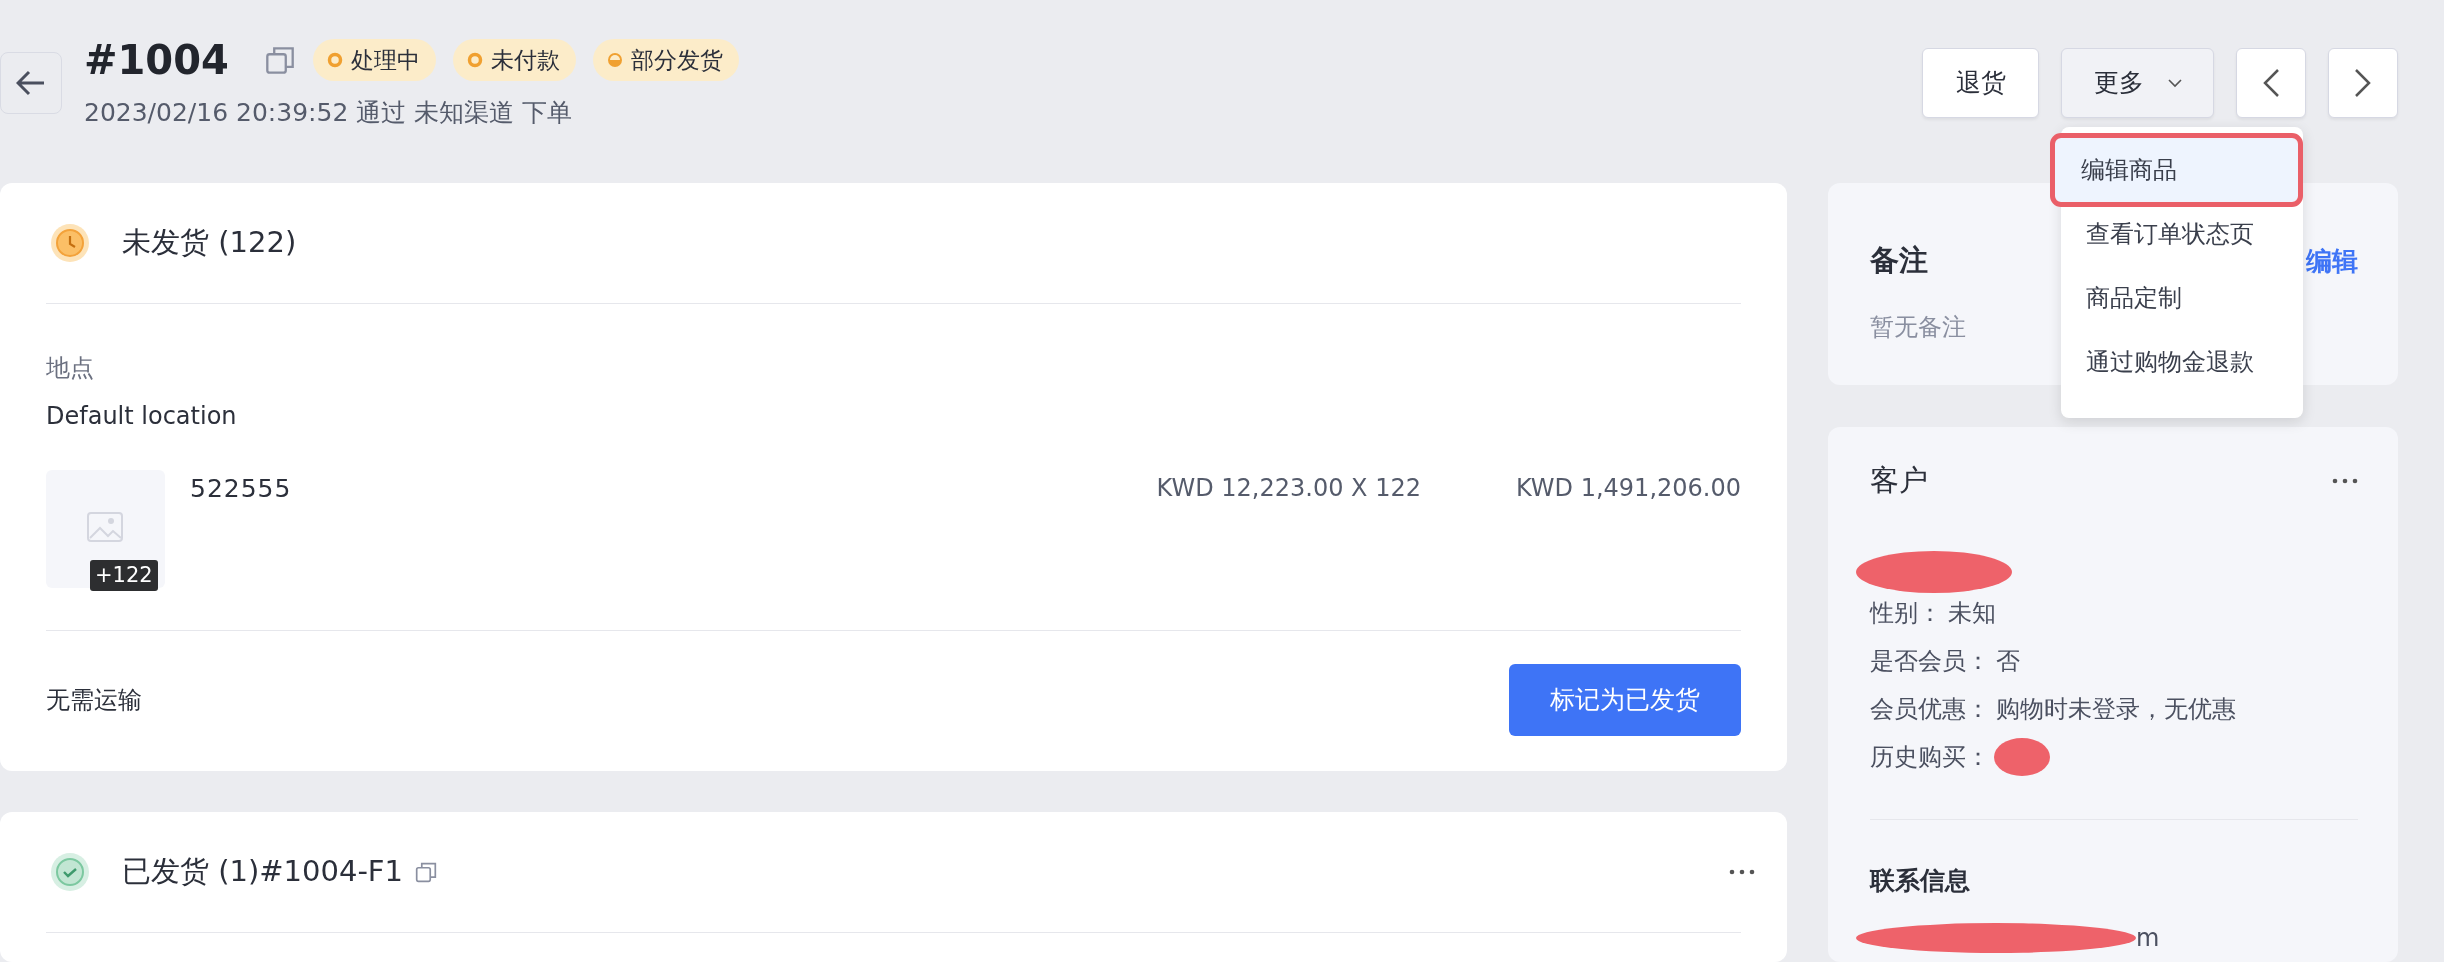  Describe the element at coordinates (665, 60) in the screenshot. I see `status-badge: 部分发货` at that location.